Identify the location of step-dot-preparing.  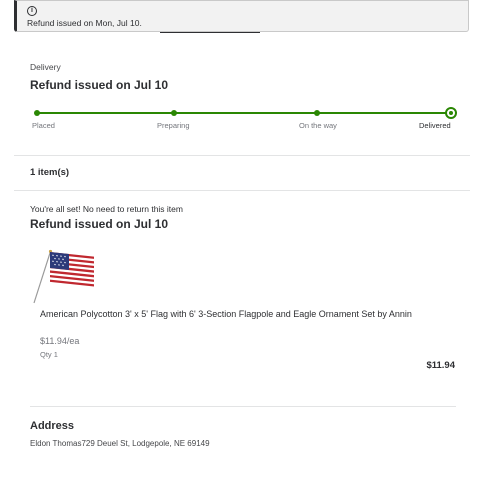
(174, 113).